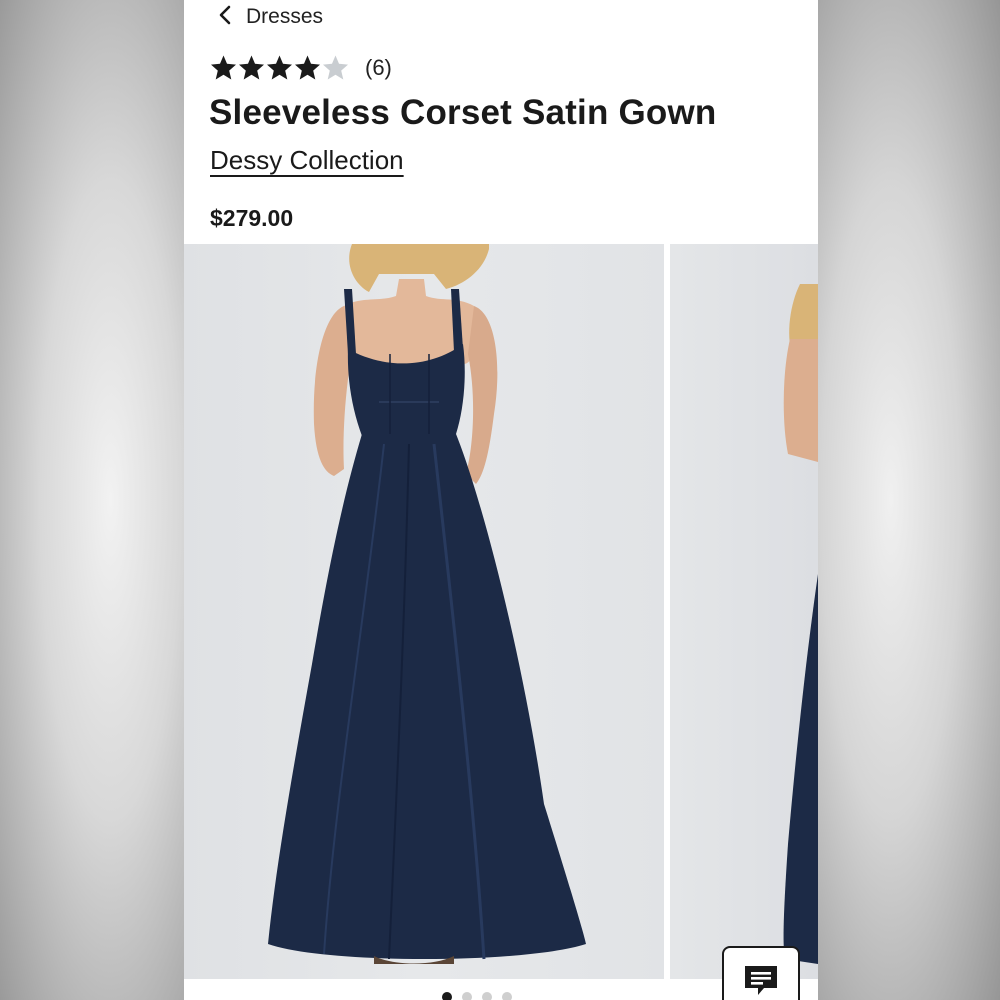  Describe the element at coordinates (378, 68) in the screenshot. I see `review-count: (6)` at that location.